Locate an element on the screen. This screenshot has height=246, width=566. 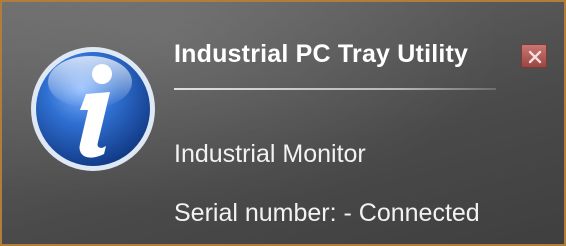
title-divider is located at coordinates (335, 89).